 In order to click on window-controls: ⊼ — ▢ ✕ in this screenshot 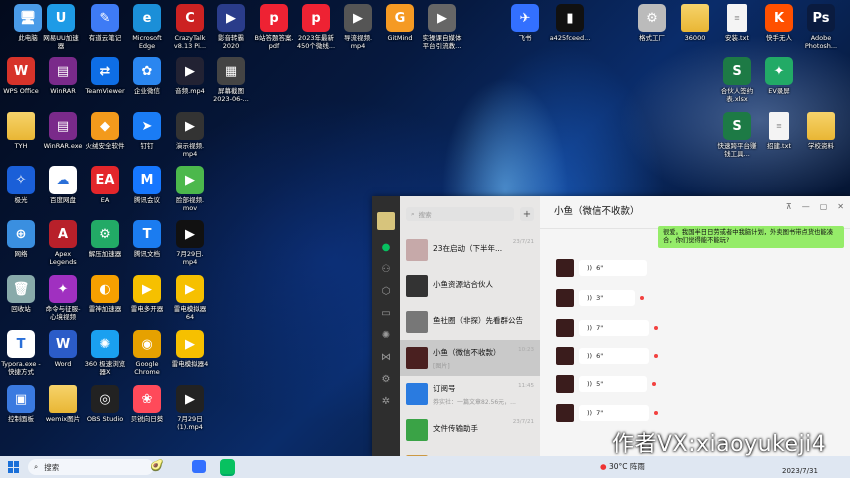, I will do `click(815, 206)`.